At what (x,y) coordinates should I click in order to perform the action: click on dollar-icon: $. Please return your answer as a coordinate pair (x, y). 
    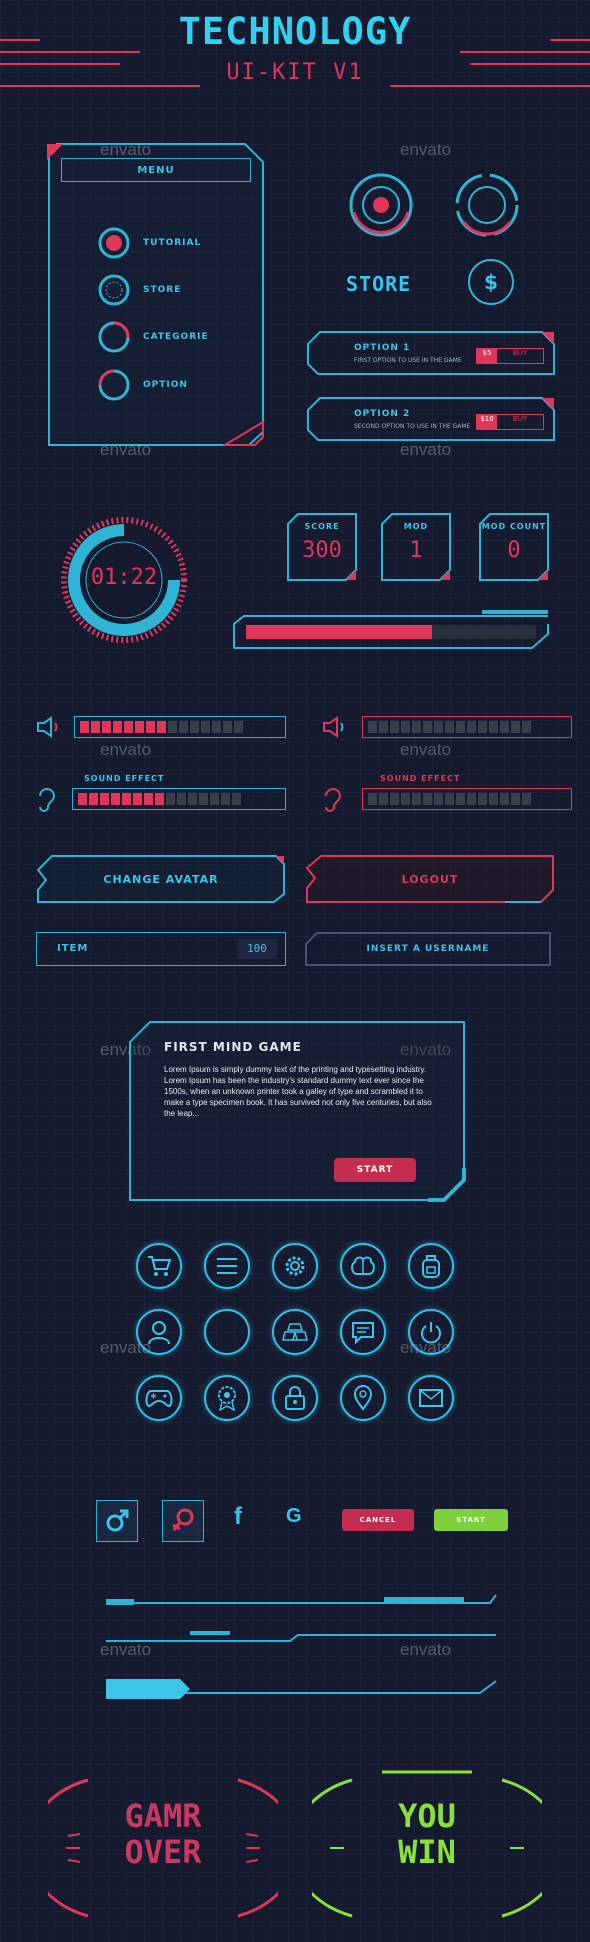
    Looking at the image, I should click on (491, 282).